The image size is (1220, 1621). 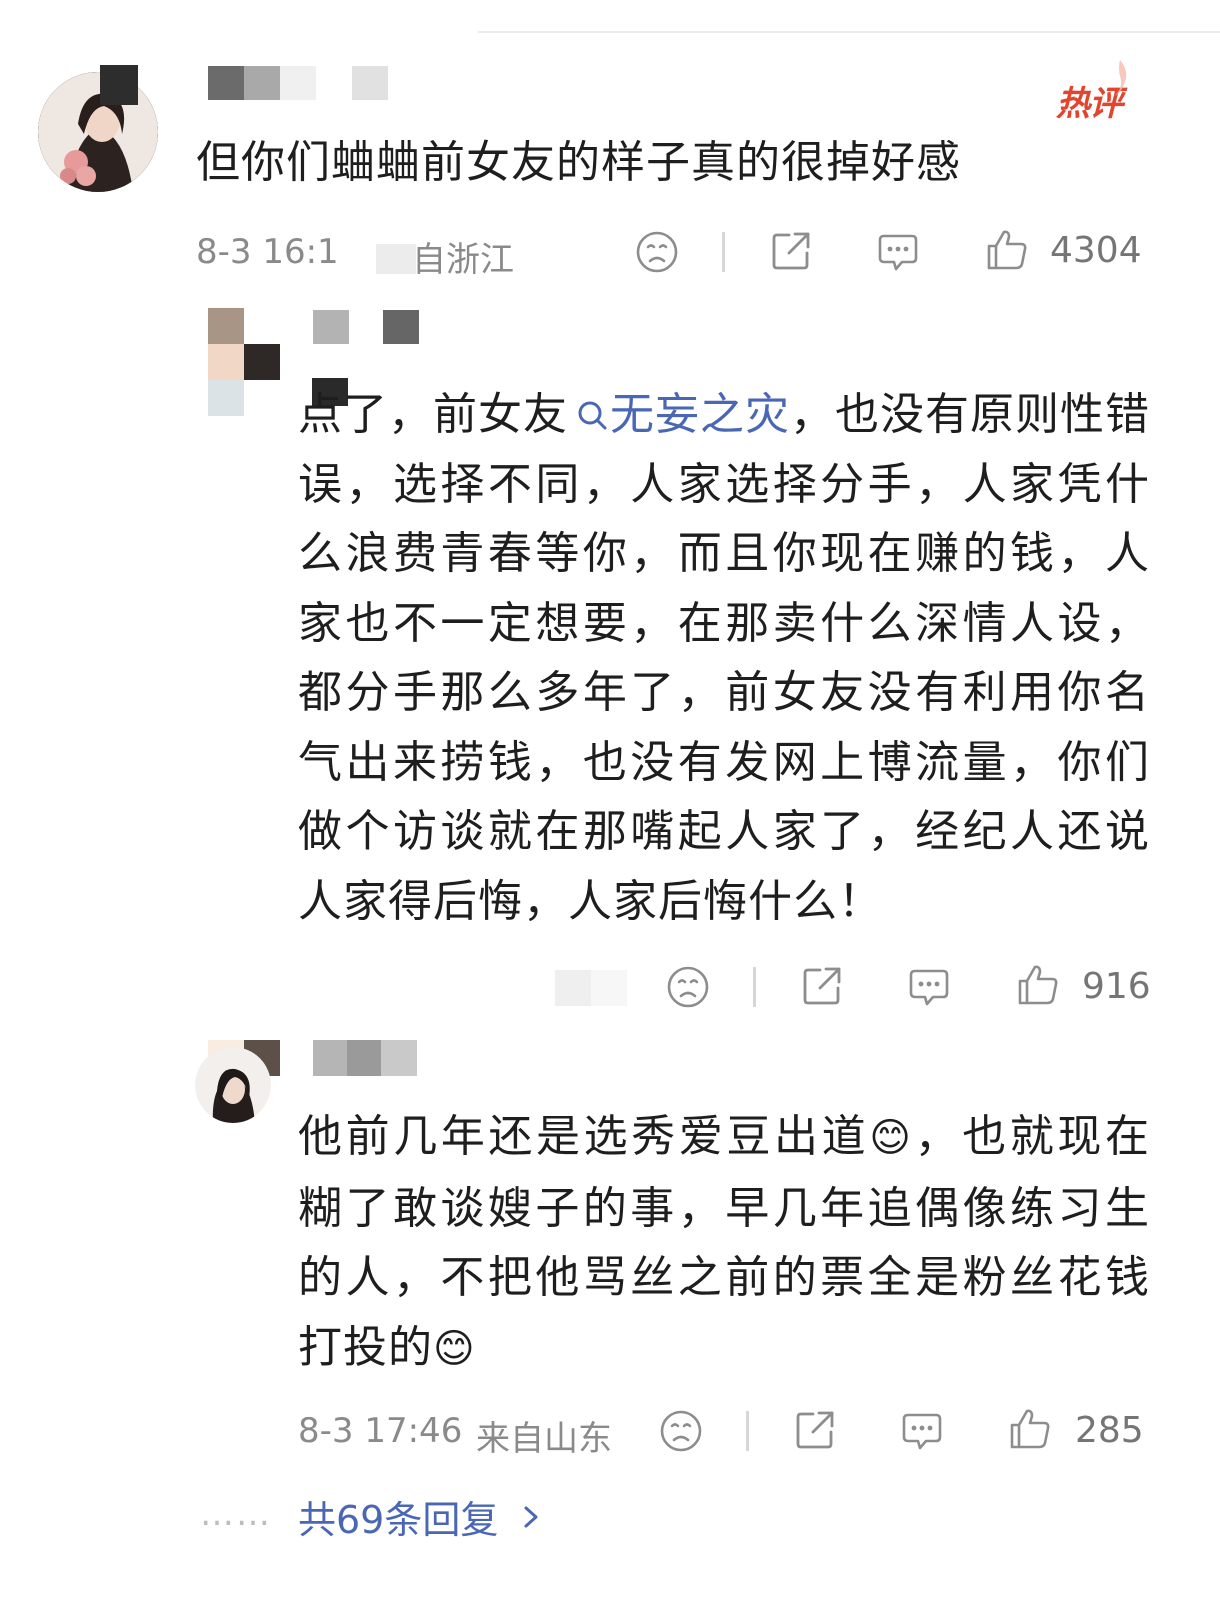 I want to click on topic-link: 无妄之灾, so click(x=679, y=414).